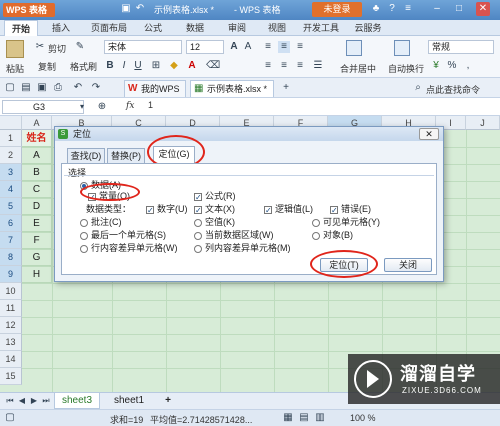 Image resolution: width=500 pixels, height=426 pixels. What do you see at coordinates (37, 223) in the screenshot?
I see `table-cell: E` at bounding box center [37, 223].